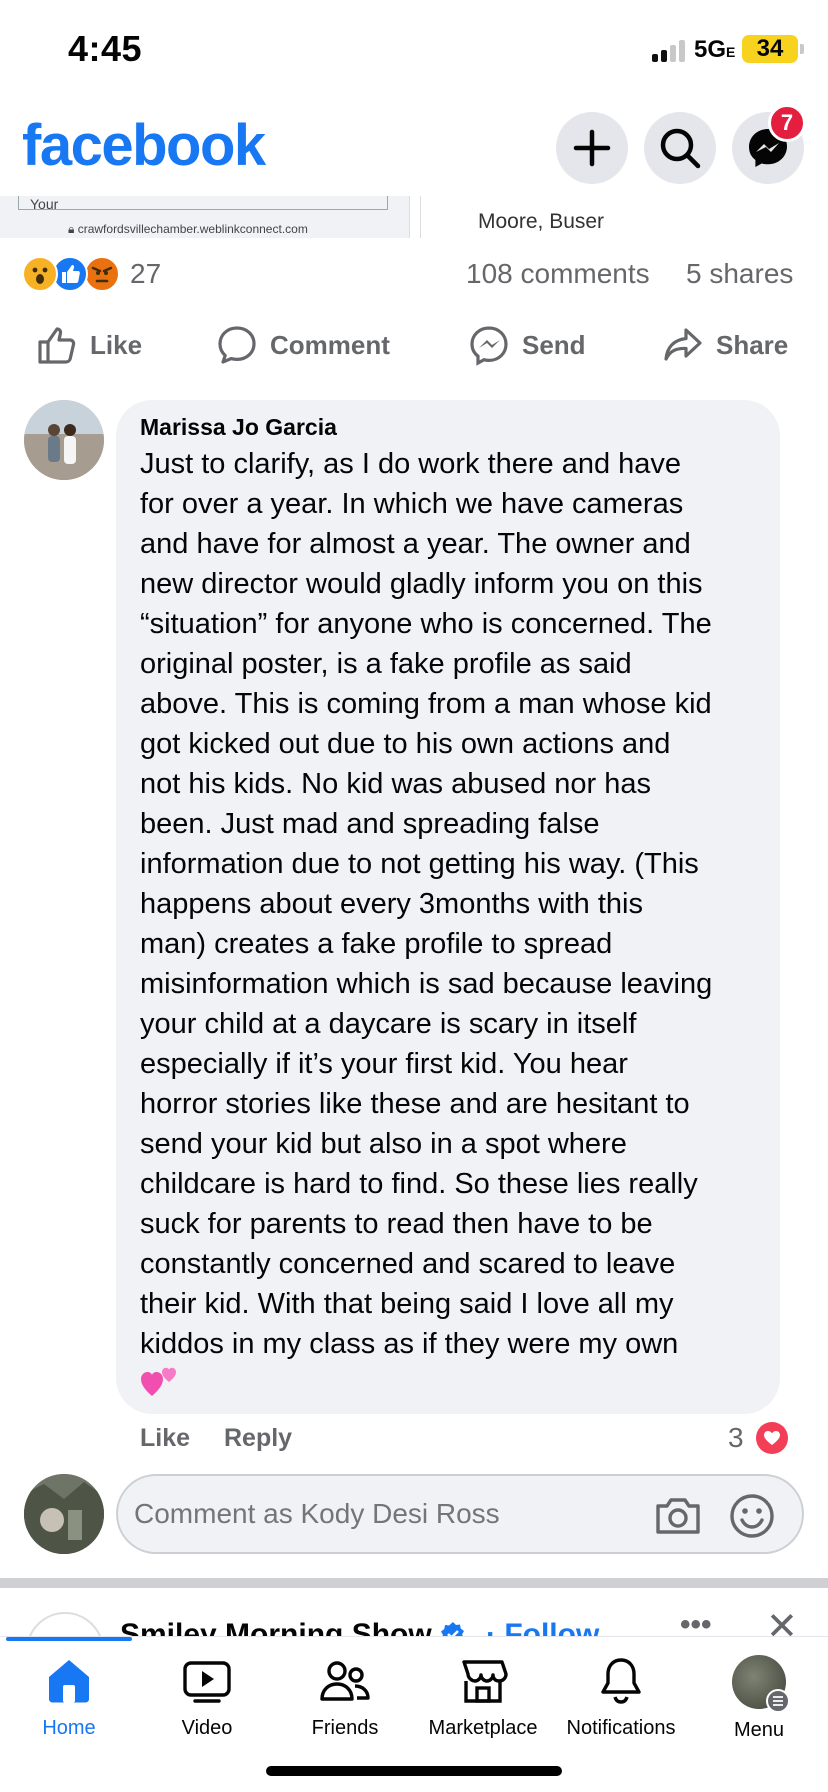  What do you see at coordinates (772, 1438) in the screenshot?
I see `love-reaction-icon` at bounding box center [772, 1438].